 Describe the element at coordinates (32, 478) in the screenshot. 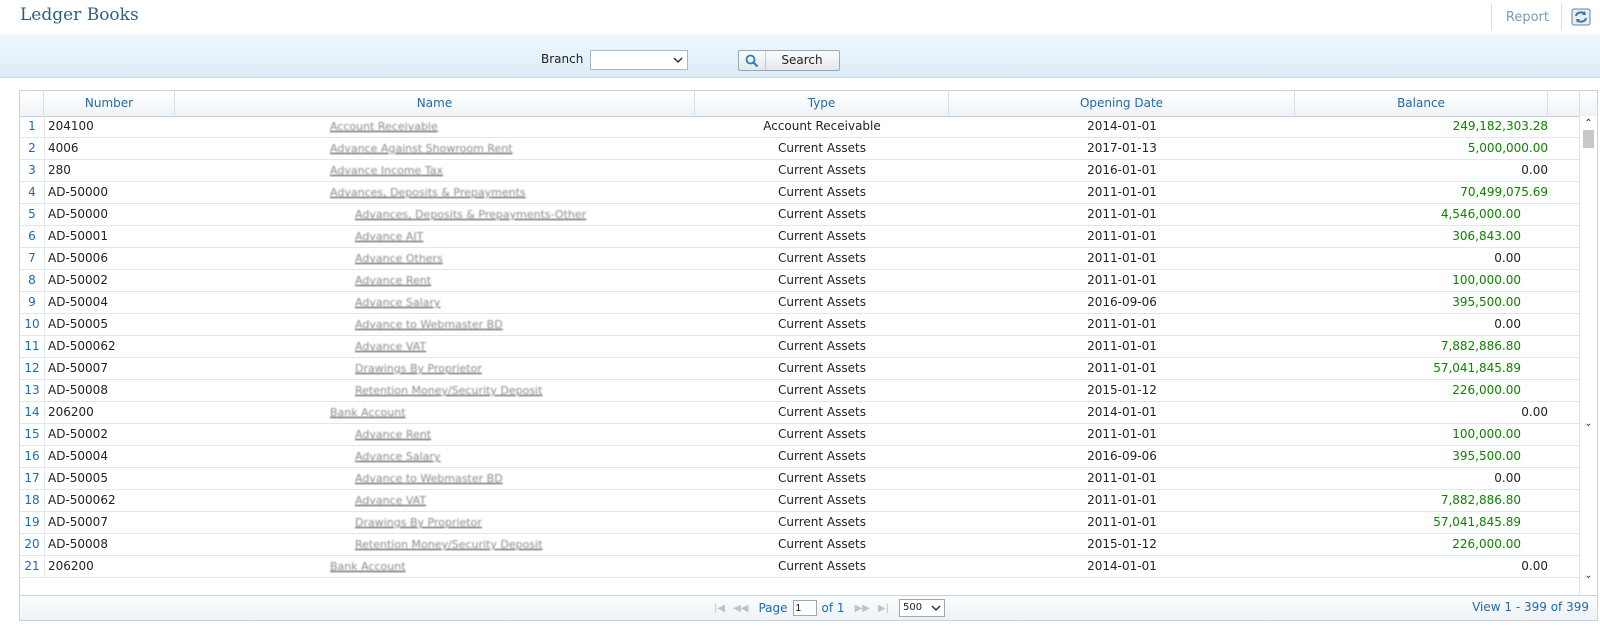

I see `row-index: 17` at that location.